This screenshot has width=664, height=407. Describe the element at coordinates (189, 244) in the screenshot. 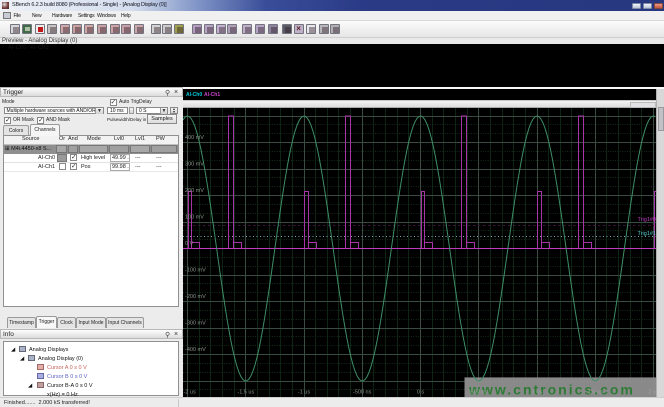

I see `svg-text: 0 V` at that location.